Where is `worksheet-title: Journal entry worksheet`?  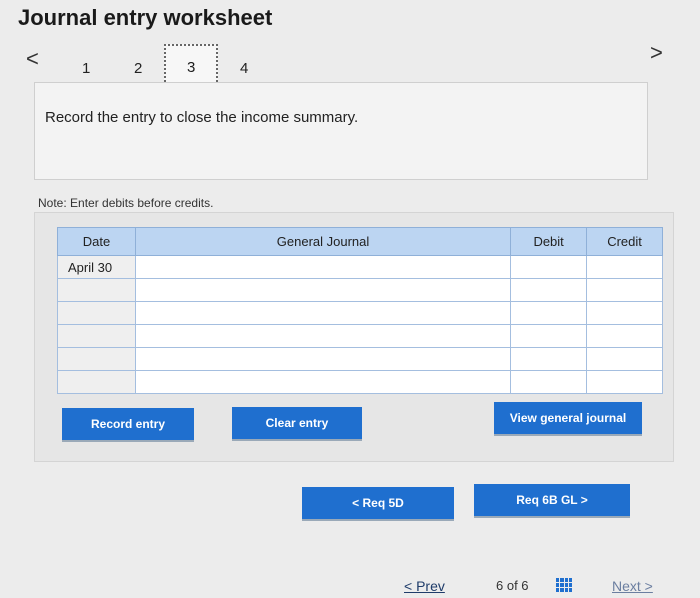 worksheet-title: Journal entry worksheet is located at coordinates (145, 17).